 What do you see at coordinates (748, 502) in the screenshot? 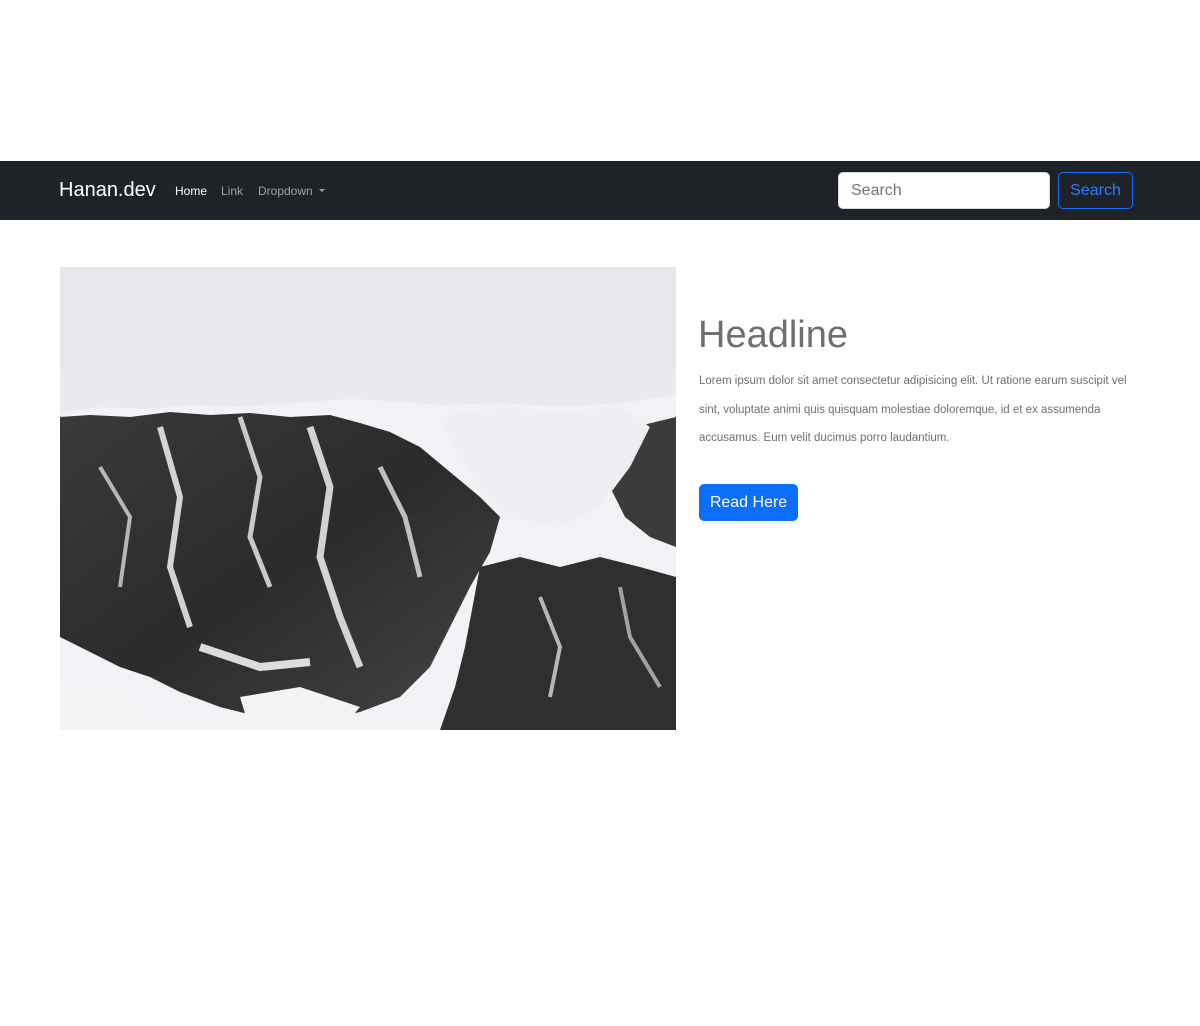
I see `read-here-button: Read Here` at bounding box center [748, 502].